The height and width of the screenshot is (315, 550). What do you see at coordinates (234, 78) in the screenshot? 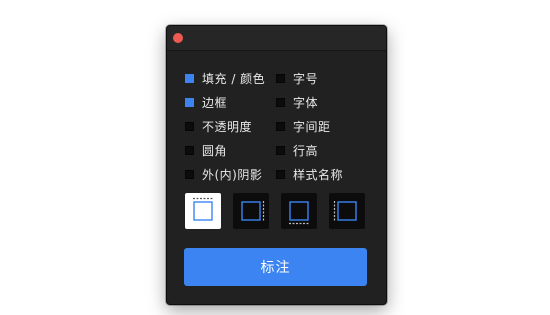
I see `option-label: 填充 / 颜色` at bounding box center [234, 78].